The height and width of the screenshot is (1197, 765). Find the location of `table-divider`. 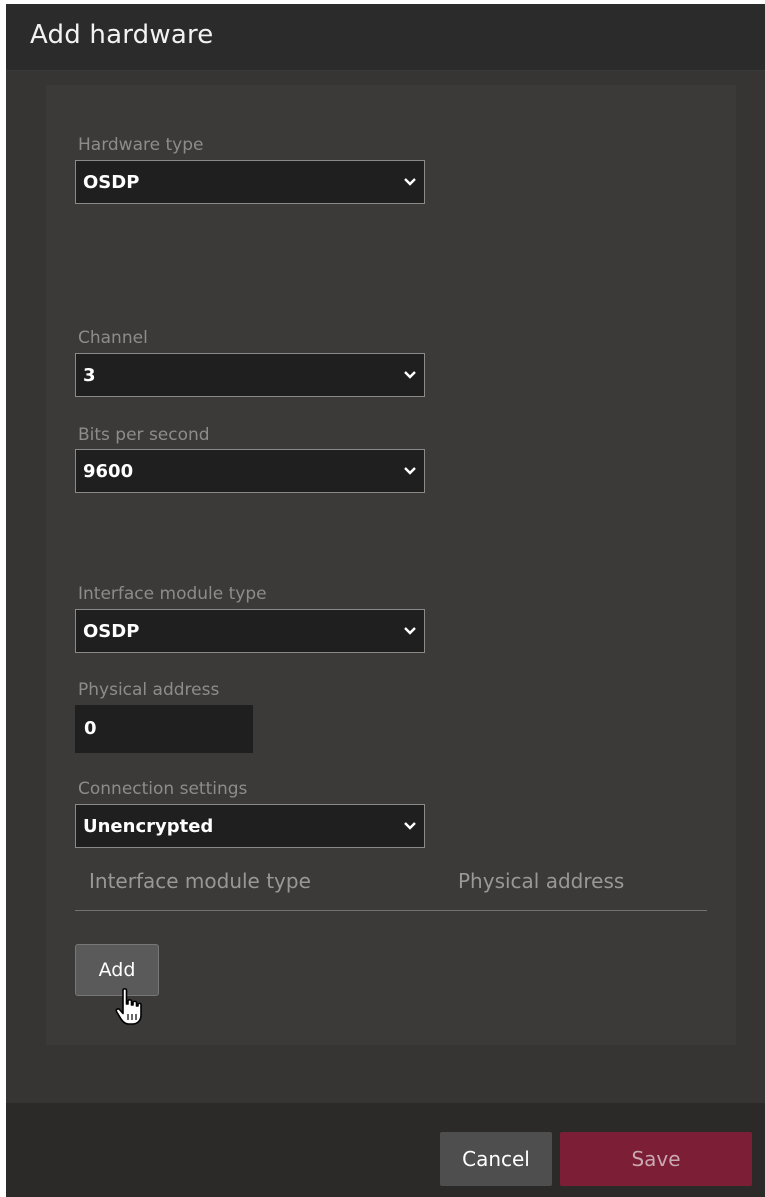

table-divider is located at coordinates (391, 910).